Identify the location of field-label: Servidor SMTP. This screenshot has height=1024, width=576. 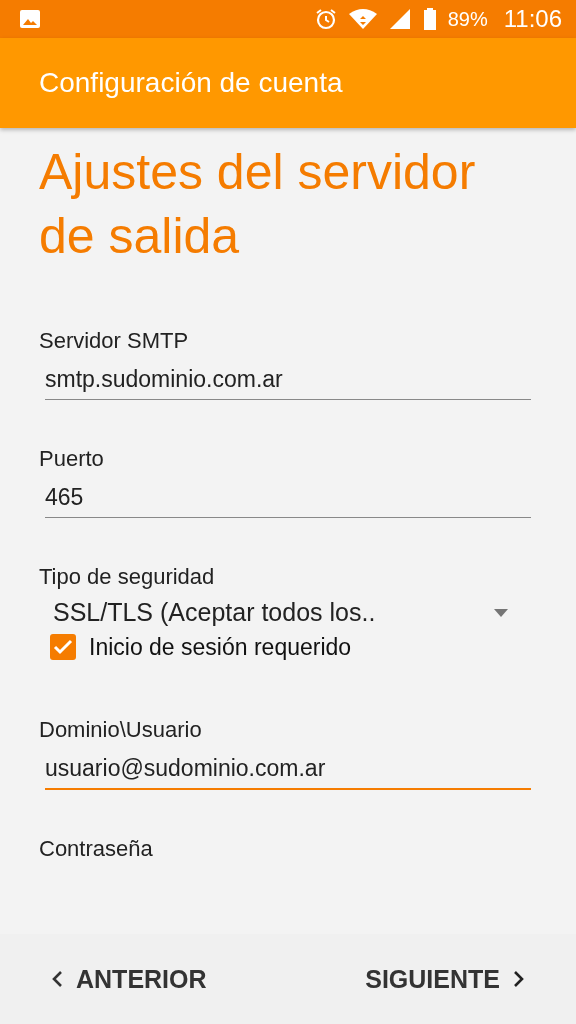
(114, 341).